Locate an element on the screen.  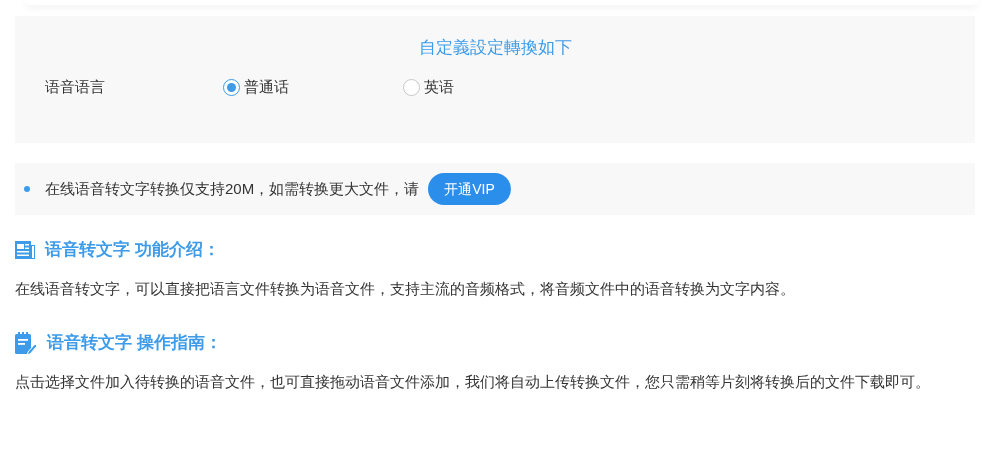
bullet-icon is located at coordinates (27, 189).